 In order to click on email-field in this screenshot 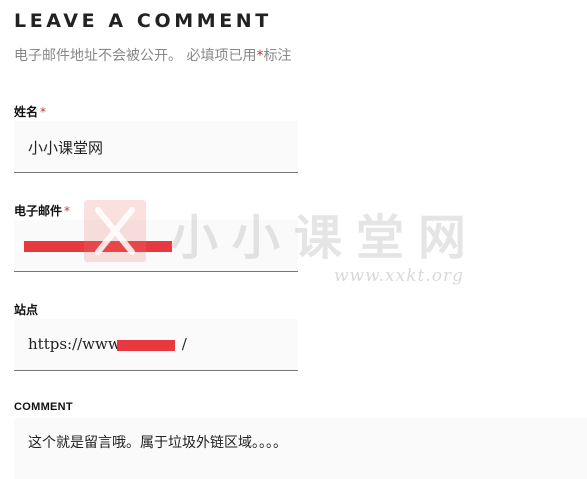, I will do `click(156, 246)`.